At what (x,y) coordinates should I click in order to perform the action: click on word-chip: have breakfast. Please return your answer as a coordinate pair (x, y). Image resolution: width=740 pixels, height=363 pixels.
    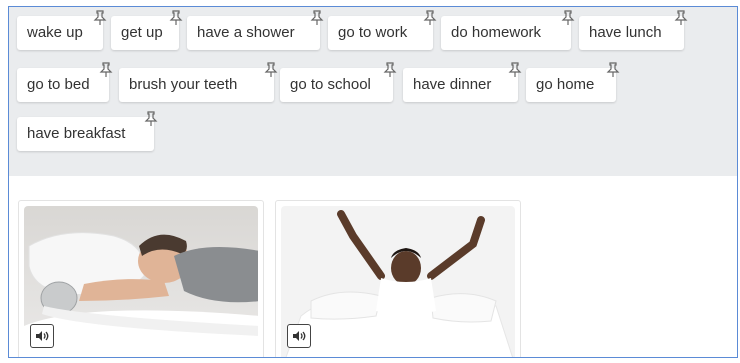
    Looking at the image, I should click on (87, 131).